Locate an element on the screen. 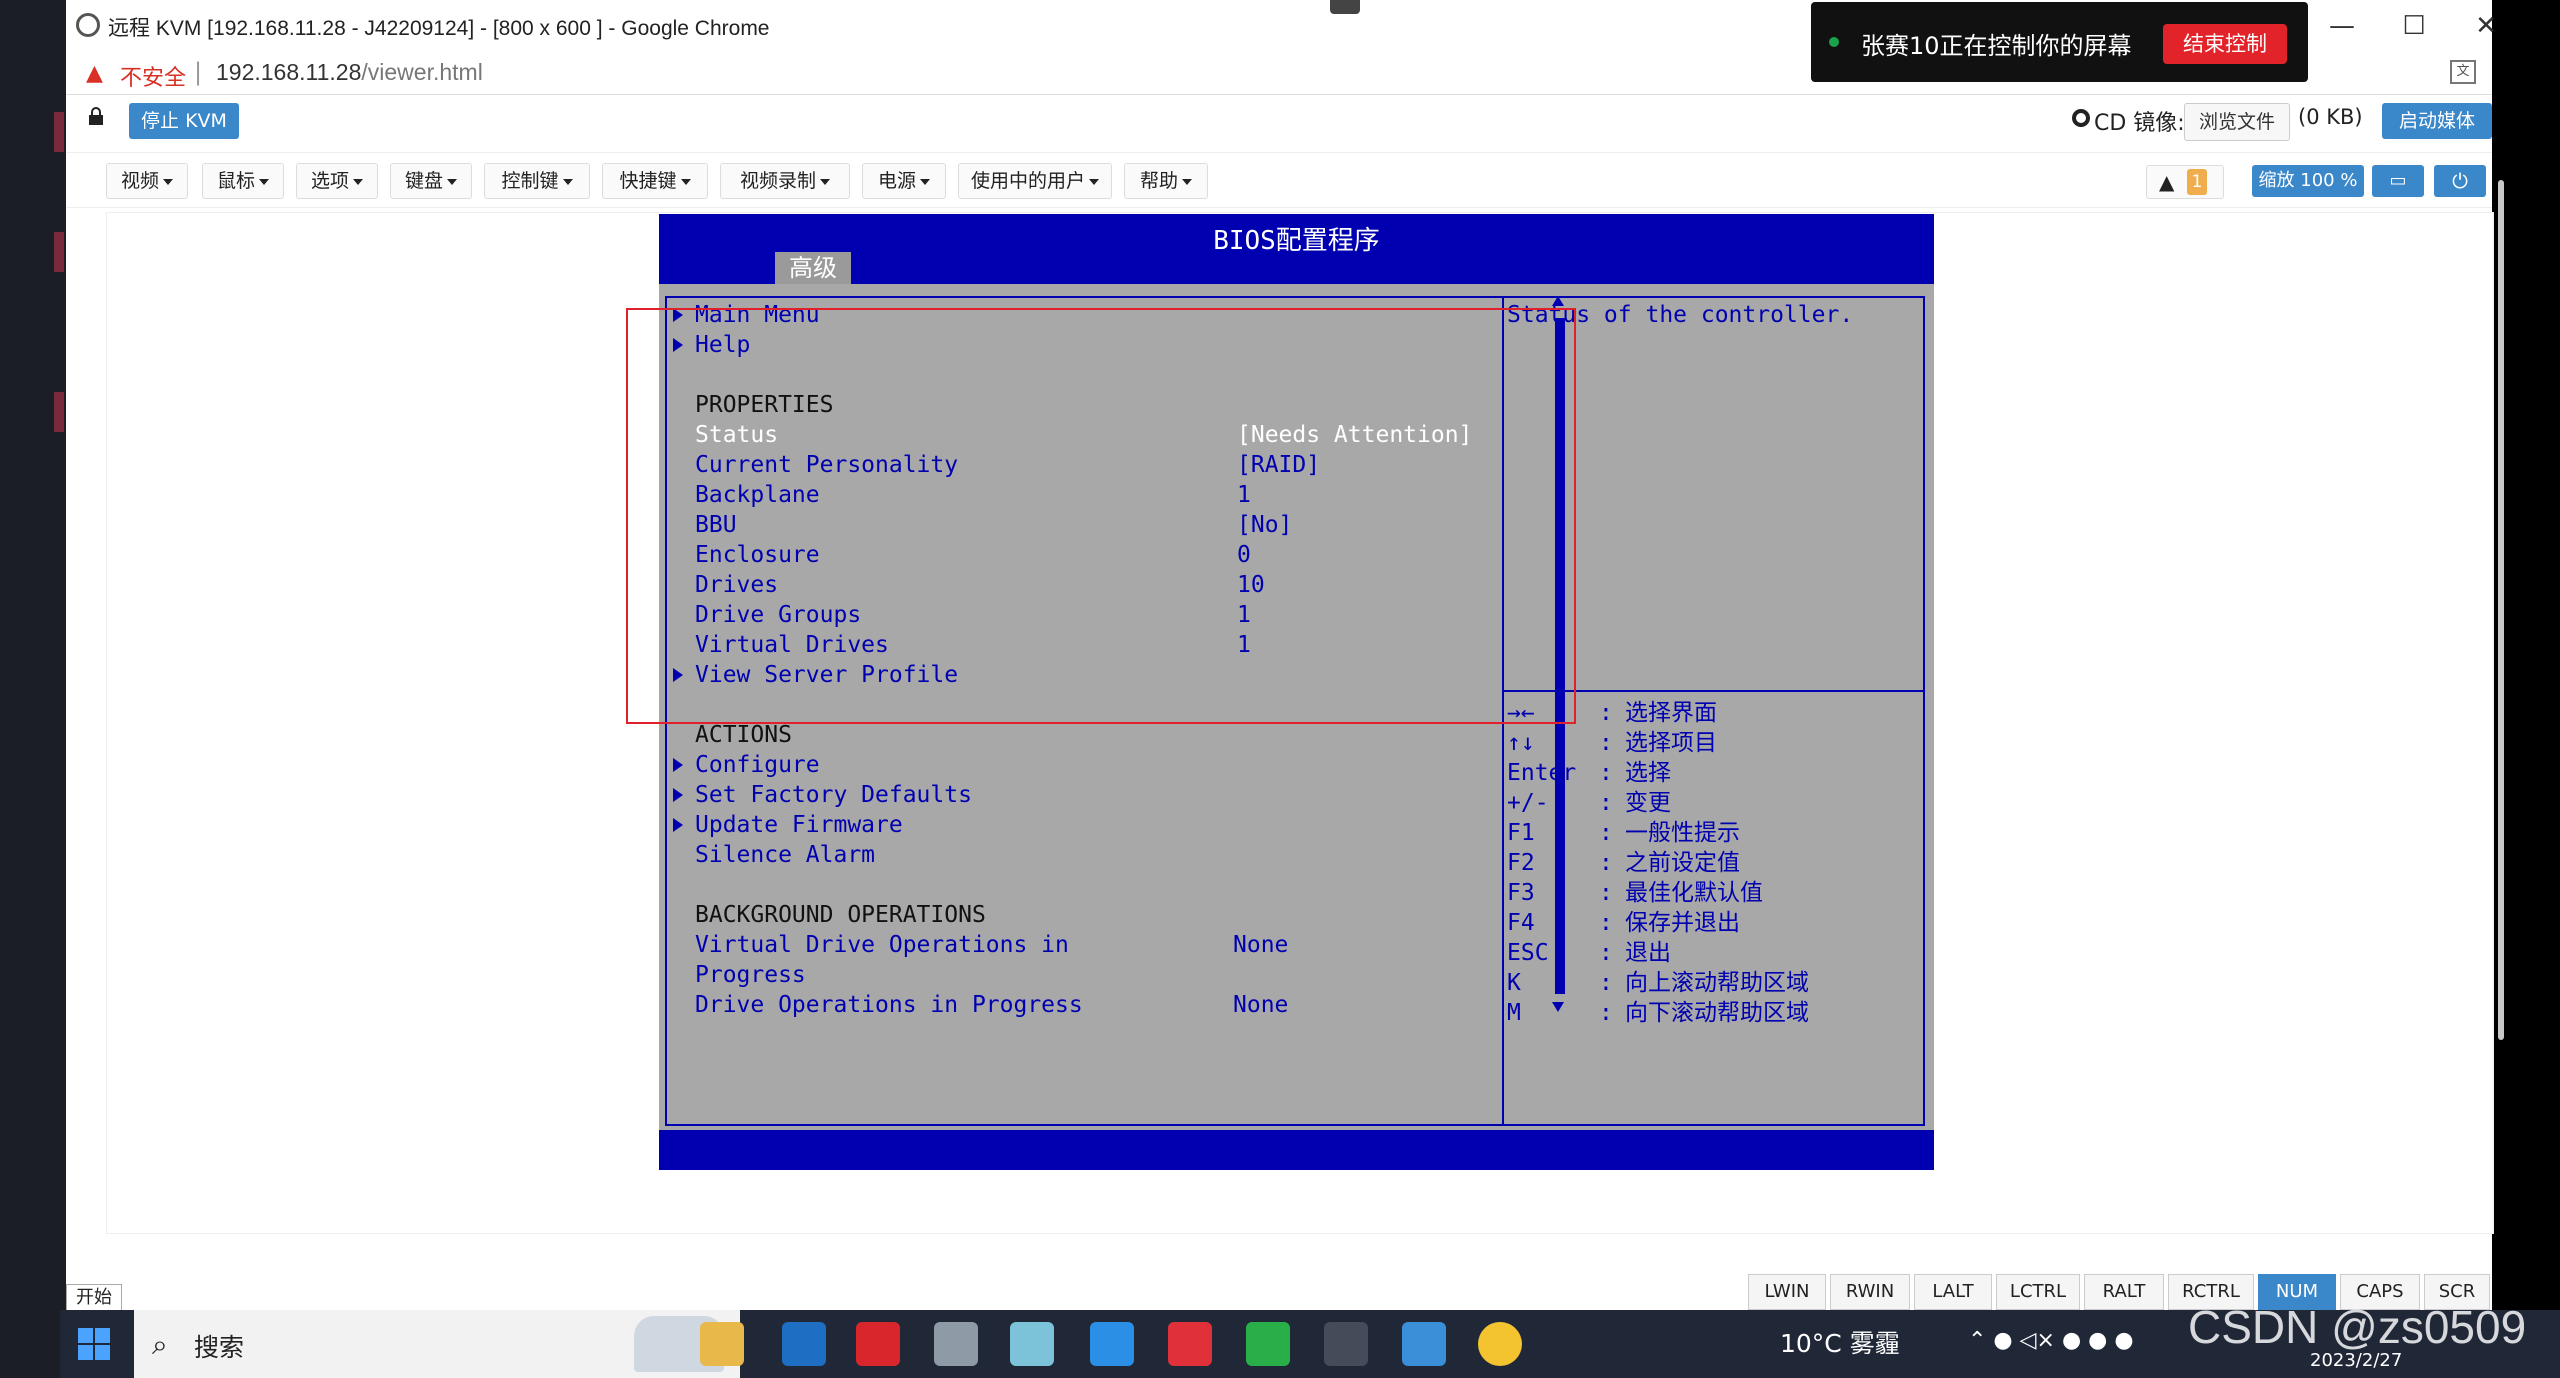  start-tooltip: 开始 is located at coordinates (94, 1298).